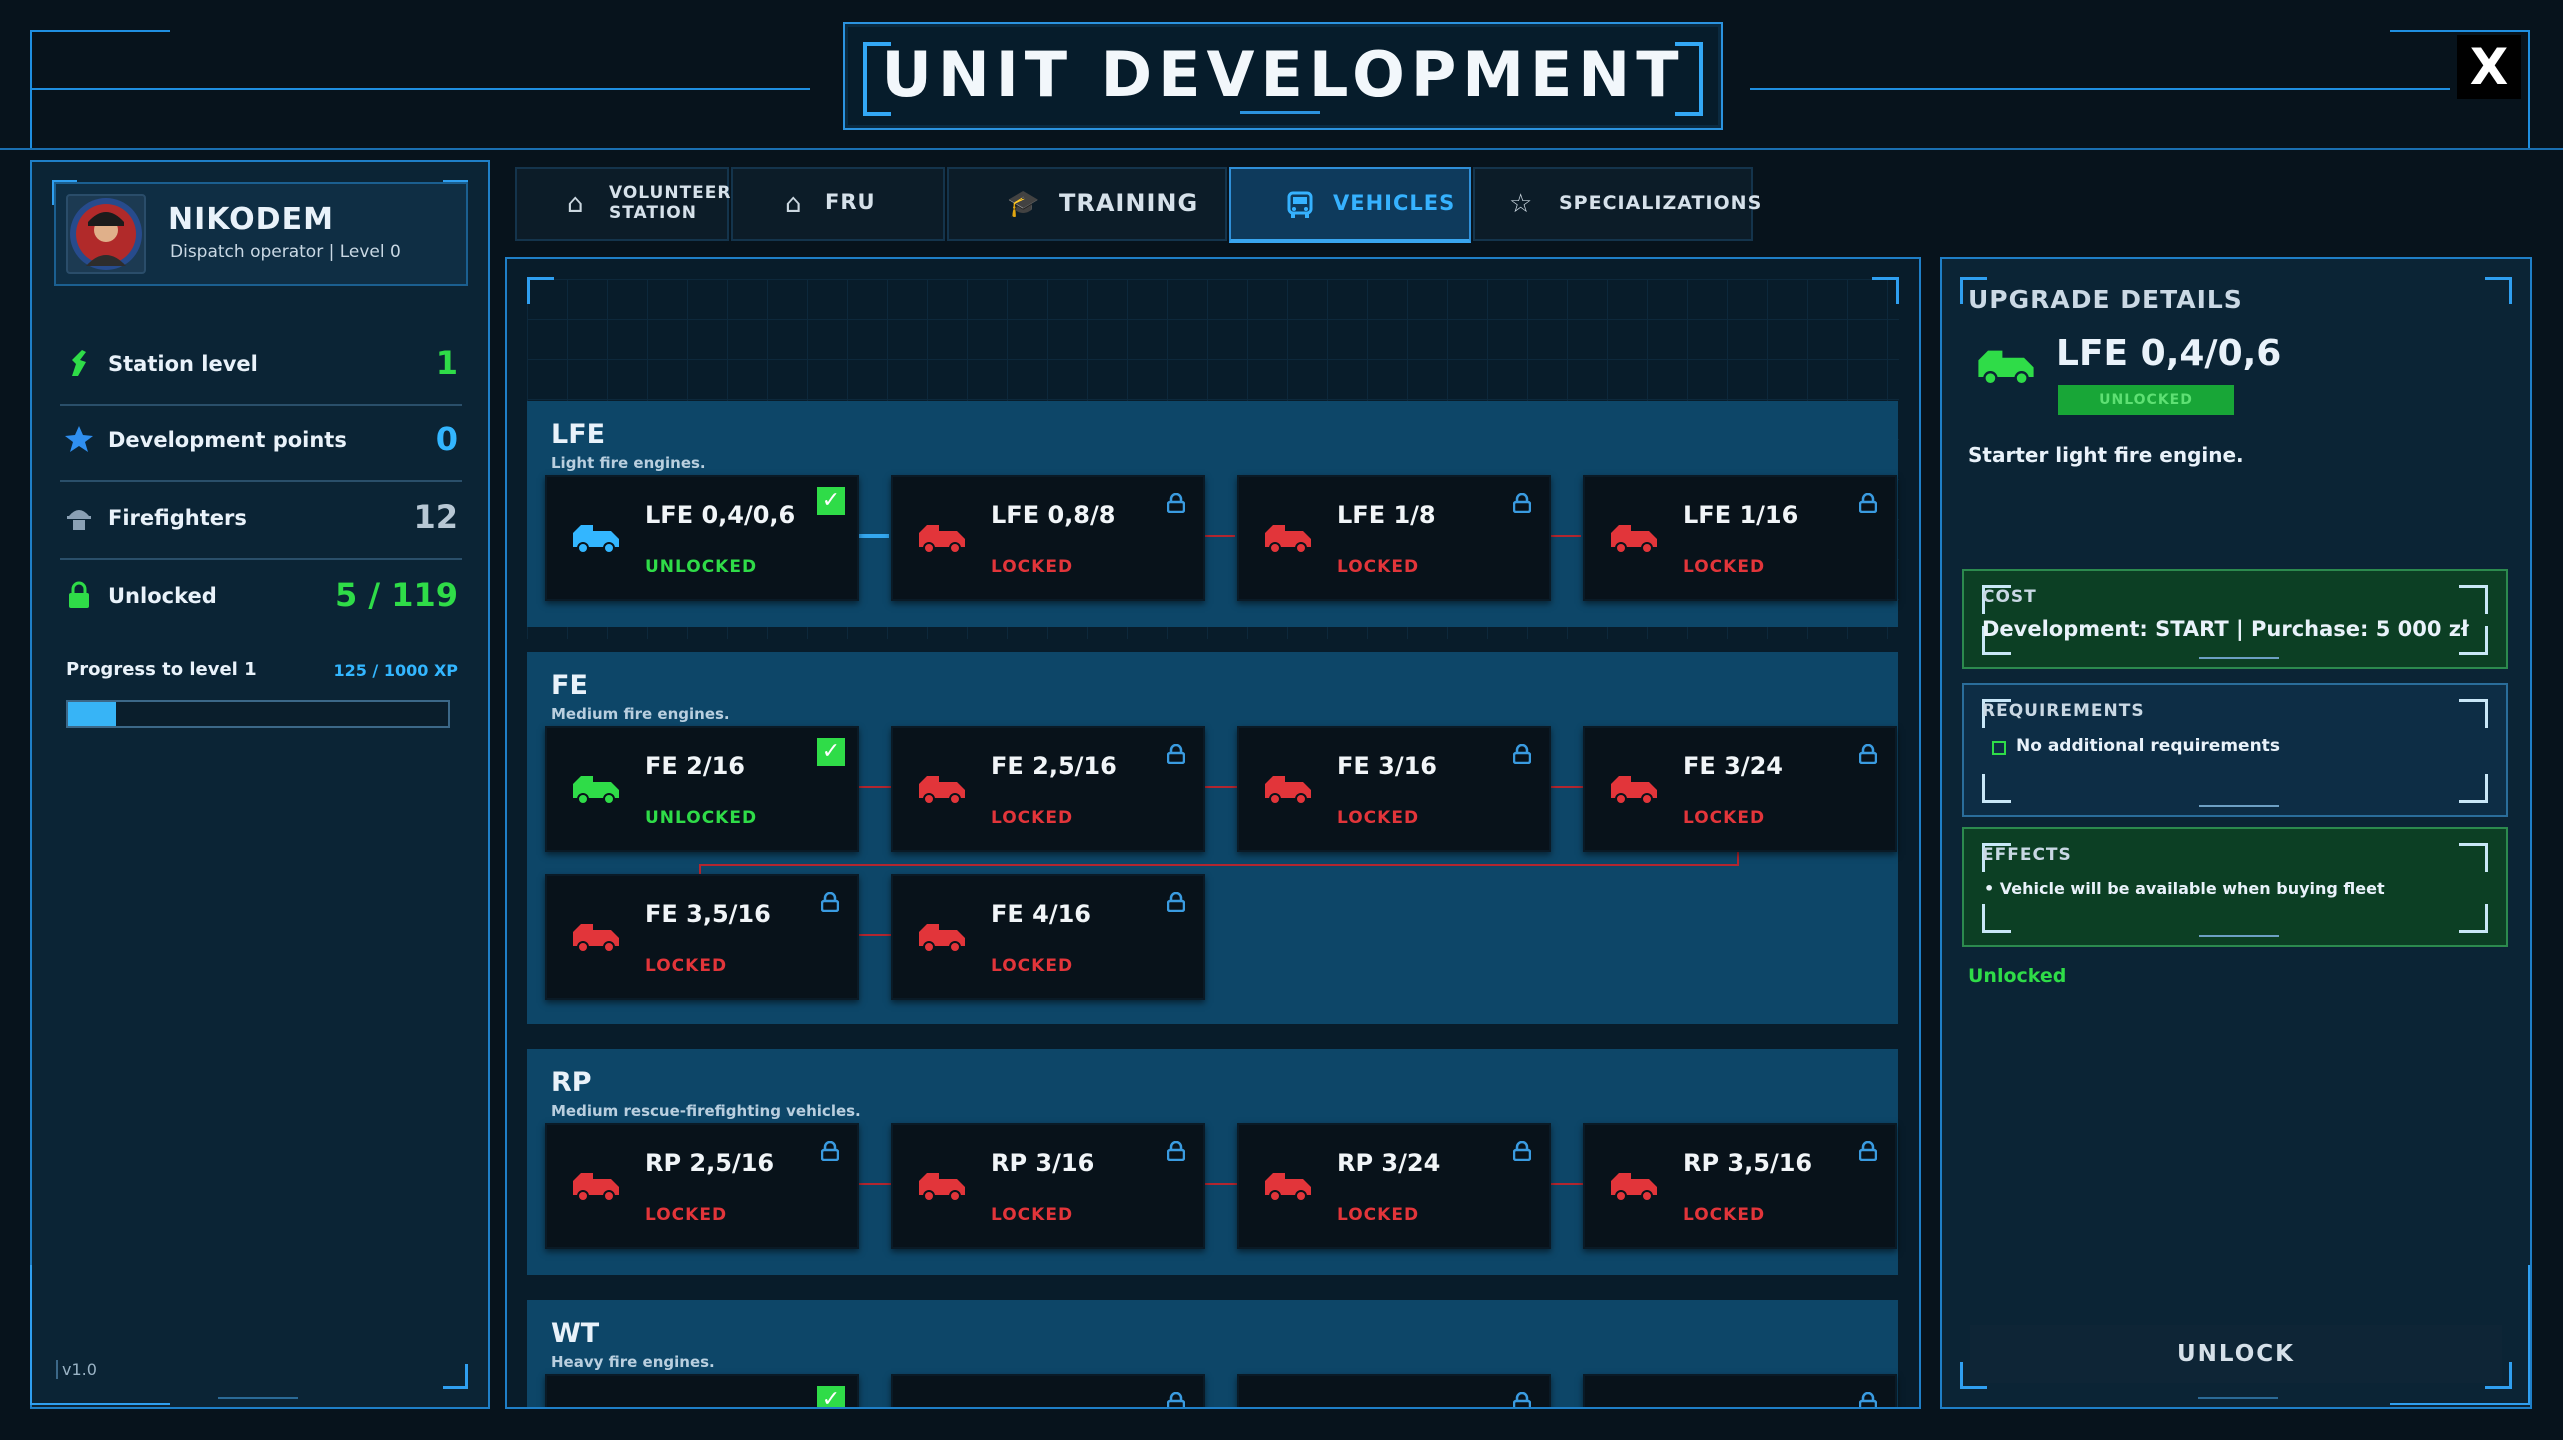 The width and height of the screenshot is (2563, 1440). I want to click on vehicle-card: FE 3/16 LOCKED, so click(1394, 789).